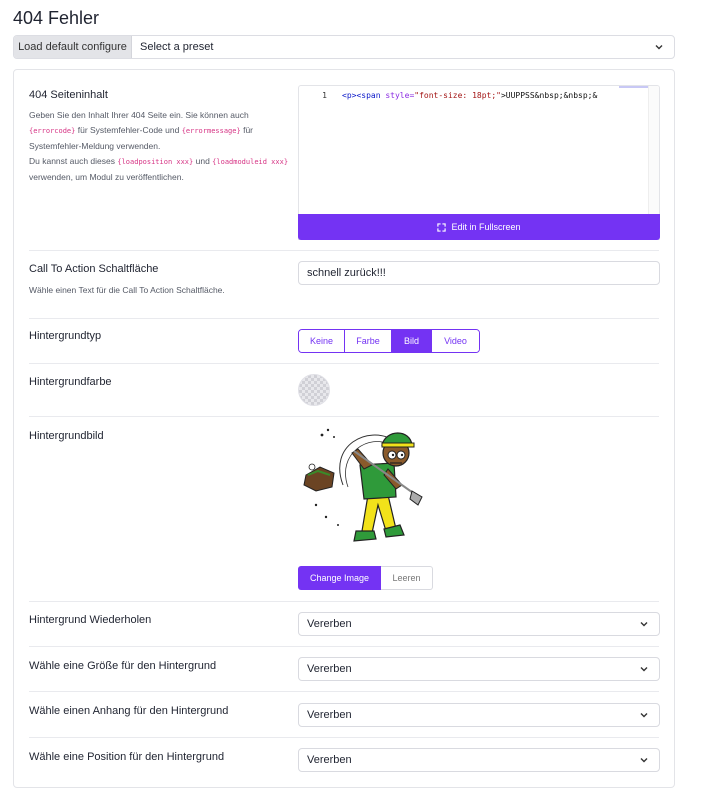 The height and width of the screenshot is (800, 711). I want to click on image-actions: Change Image Leeren, so click(365, 578).